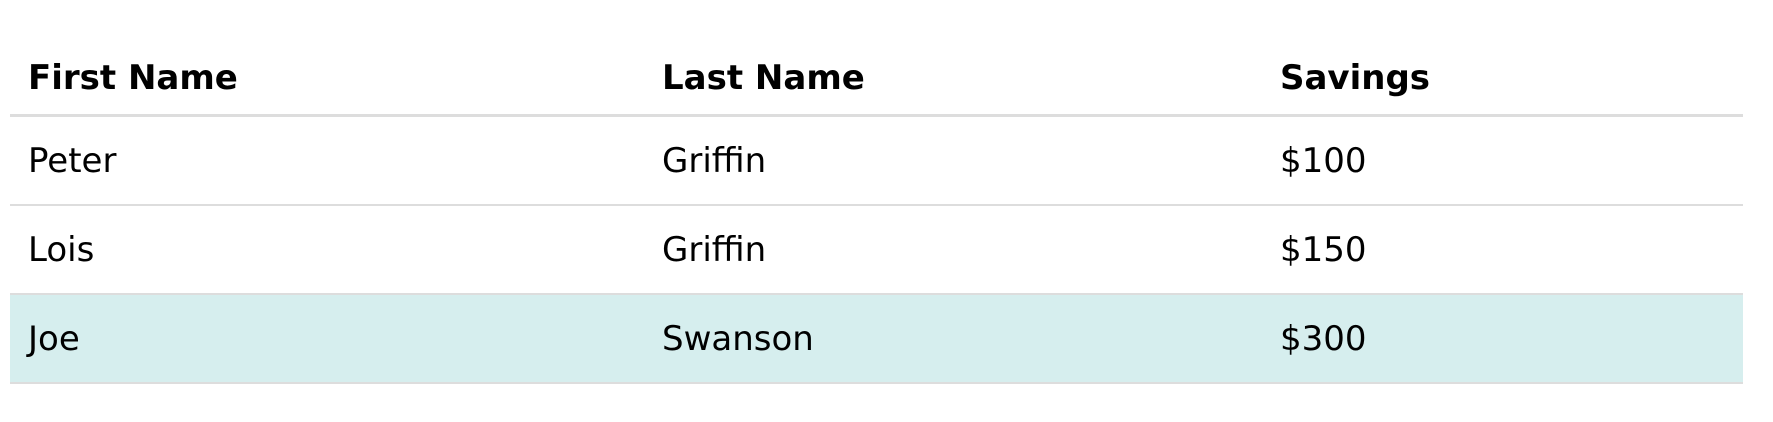  I want to click on cell-savings: $300, so click(1502, 339).